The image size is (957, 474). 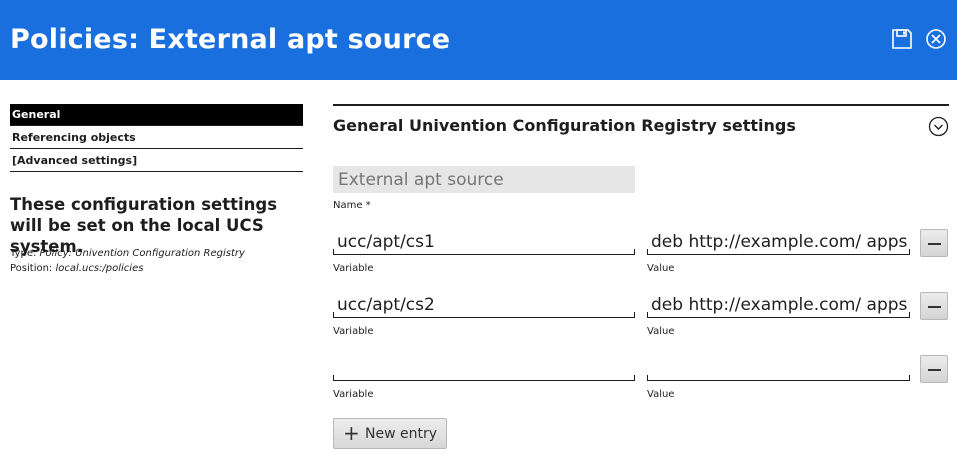 What do you see at coordinates (230, 39) in the screenshot?
I see `page-title: Policies: External apt source` at bounding box center [230, 39].